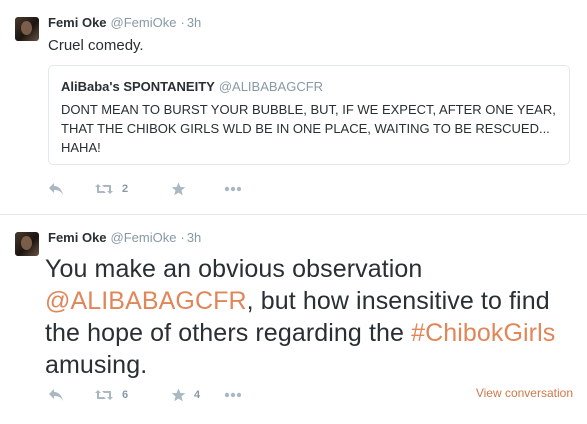 The image size is (587, 424). I want to click on retweet-button: 2, so click(111, 189).